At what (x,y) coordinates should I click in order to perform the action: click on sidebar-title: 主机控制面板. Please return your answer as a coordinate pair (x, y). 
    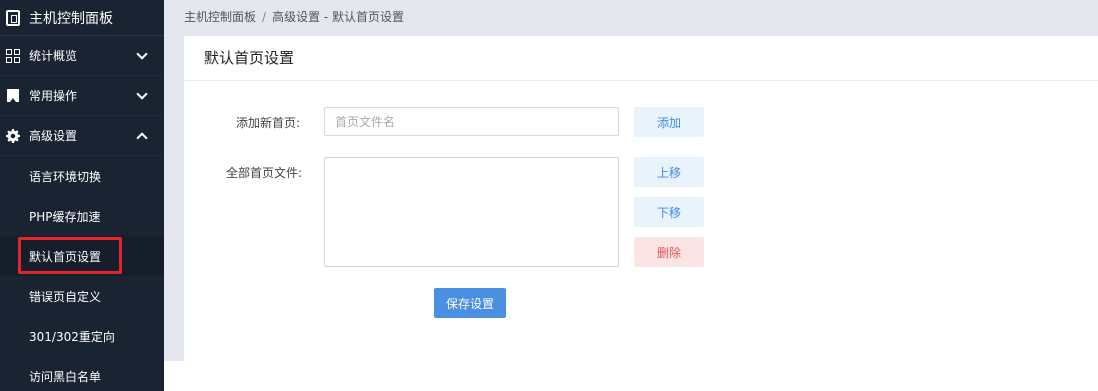
    Looking at the image, I should click on (71, 18).